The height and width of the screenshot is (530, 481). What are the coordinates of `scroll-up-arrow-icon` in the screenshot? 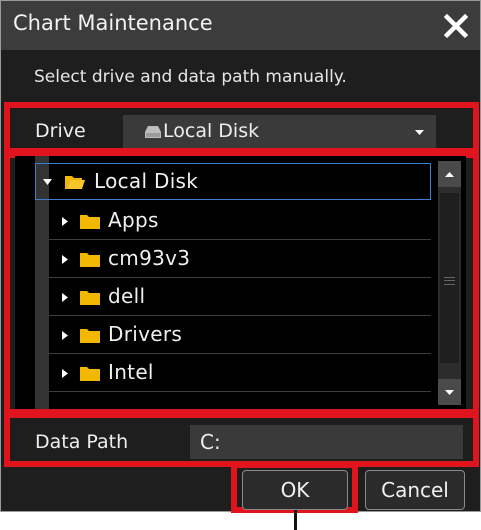 It's located at (449, 174).